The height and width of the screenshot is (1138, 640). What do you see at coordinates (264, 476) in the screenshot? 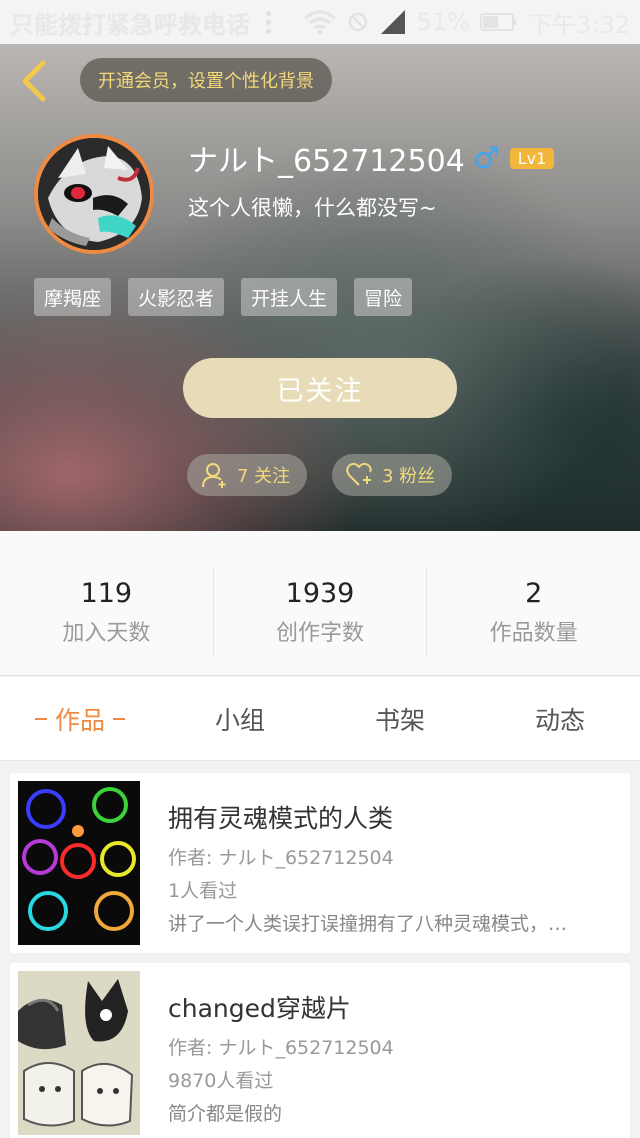
I see `following-label: 7 关注` at bounding box center [264, 476].